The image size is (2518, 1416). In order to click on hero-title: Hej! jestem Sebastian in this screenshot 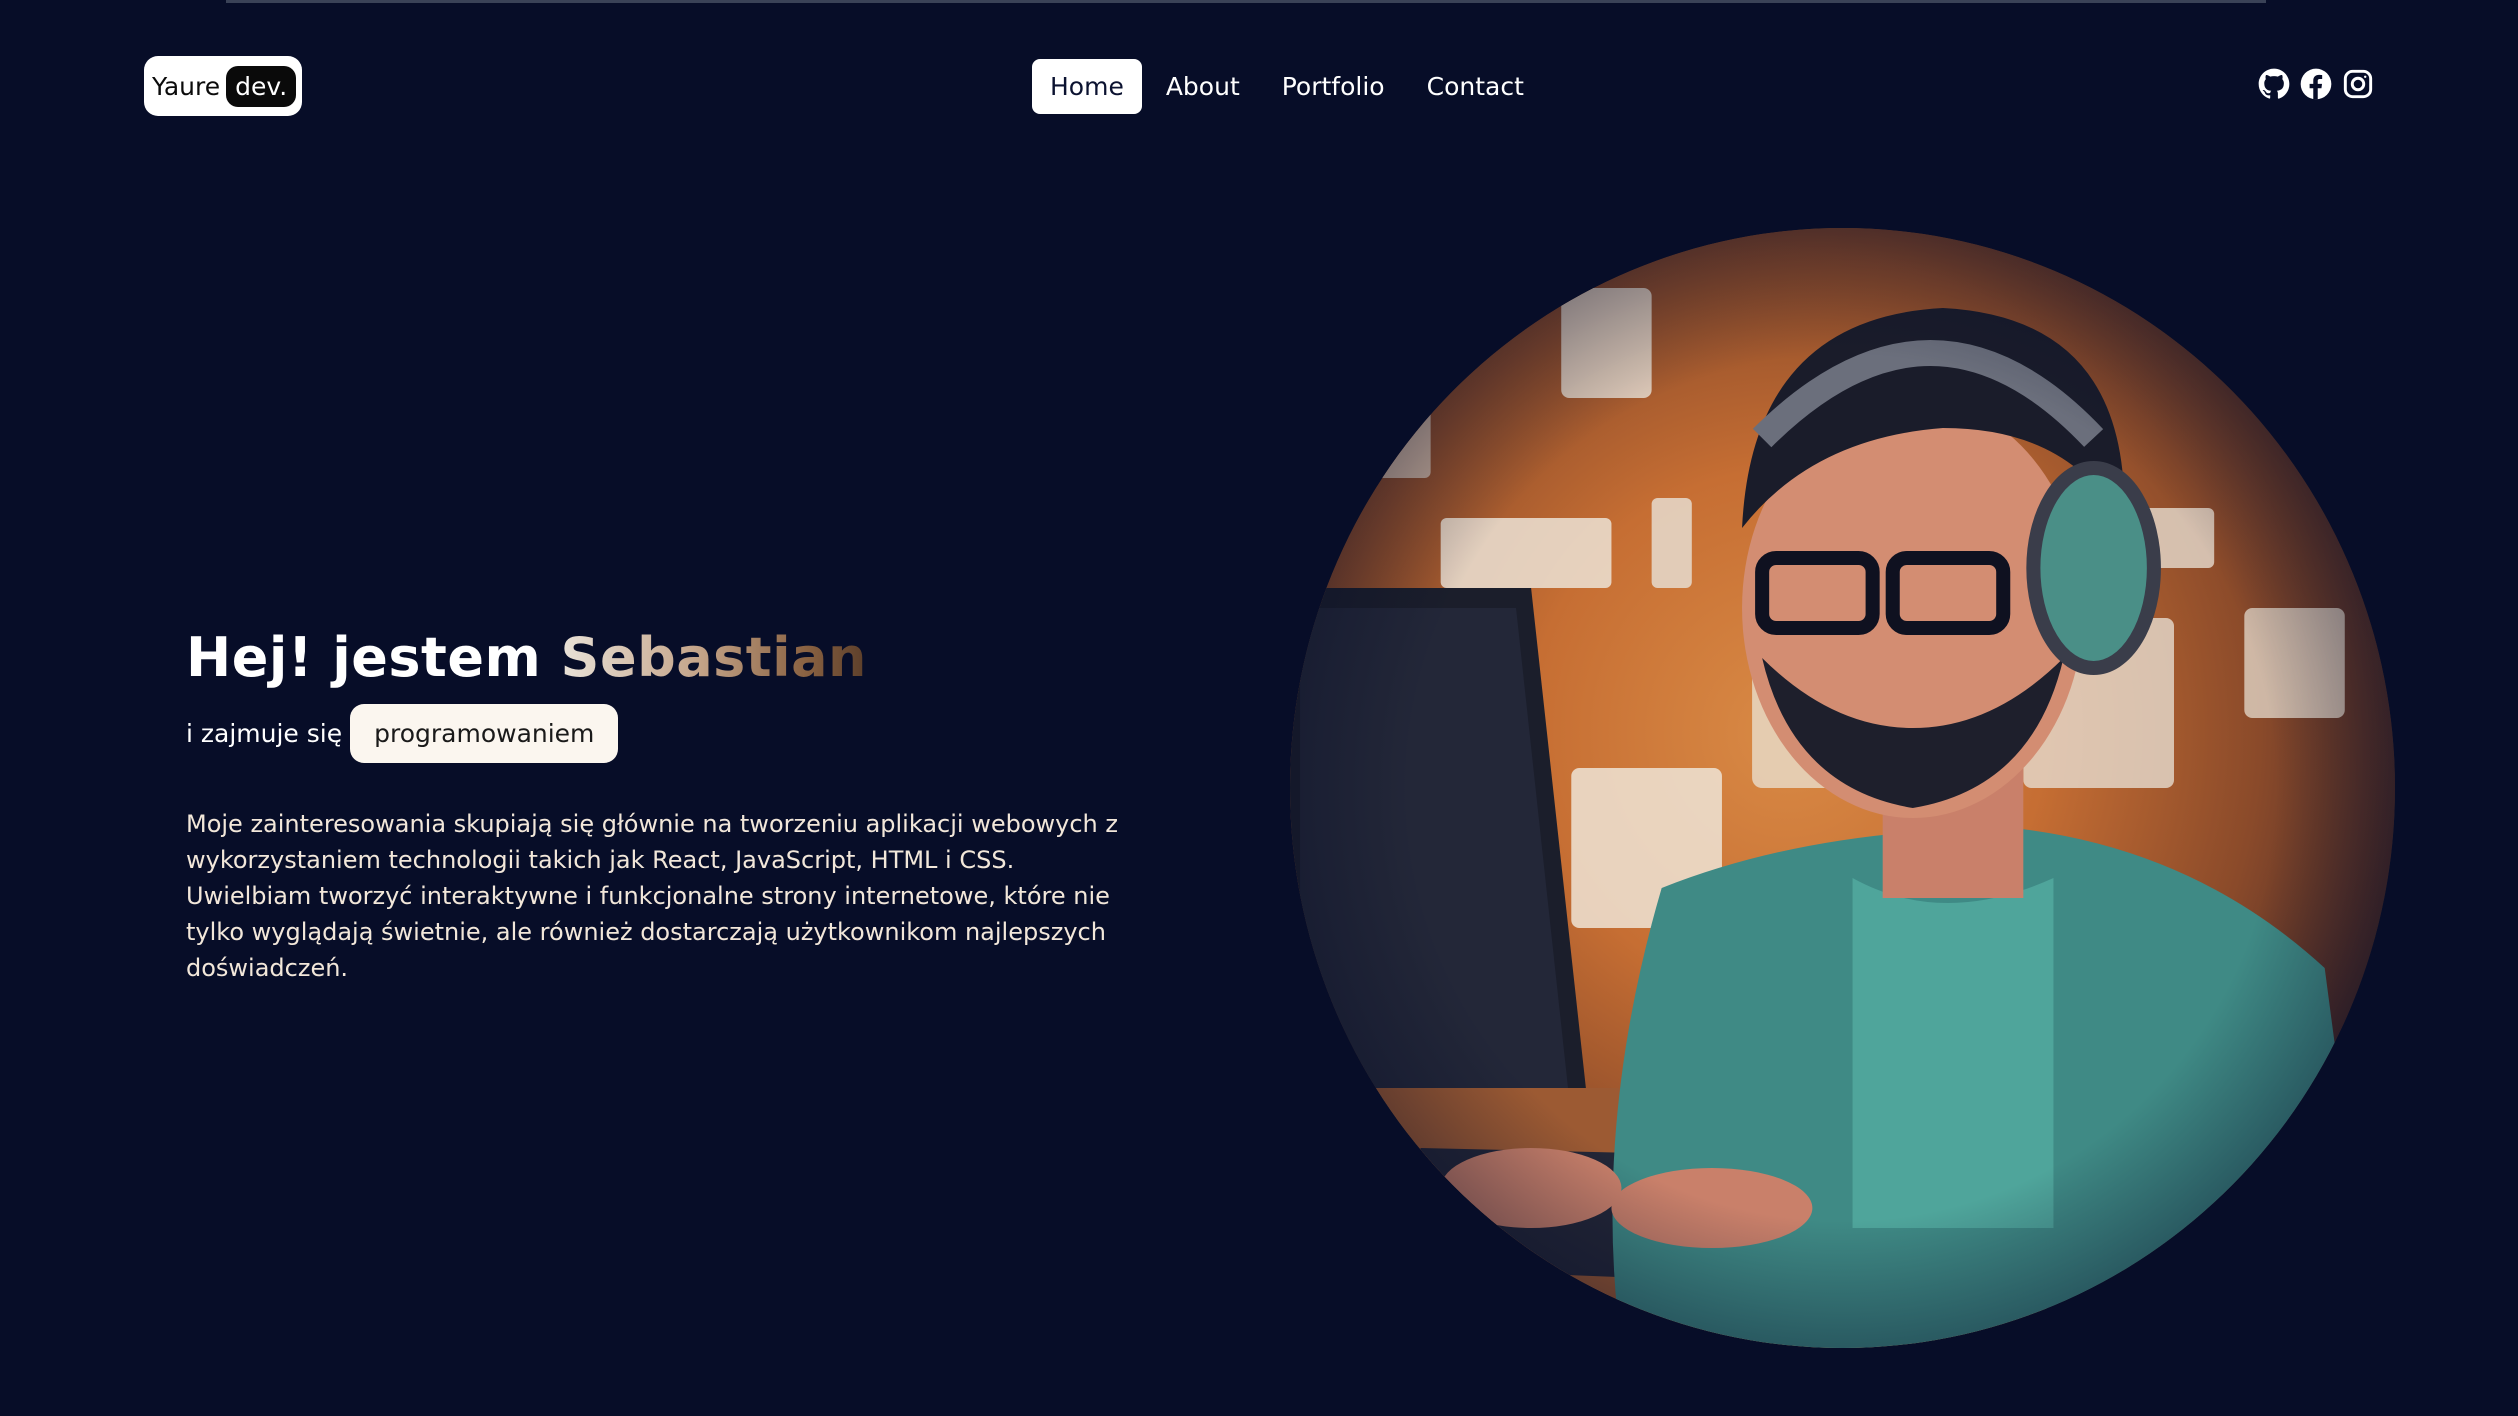, I will do `click(526, 657)`.